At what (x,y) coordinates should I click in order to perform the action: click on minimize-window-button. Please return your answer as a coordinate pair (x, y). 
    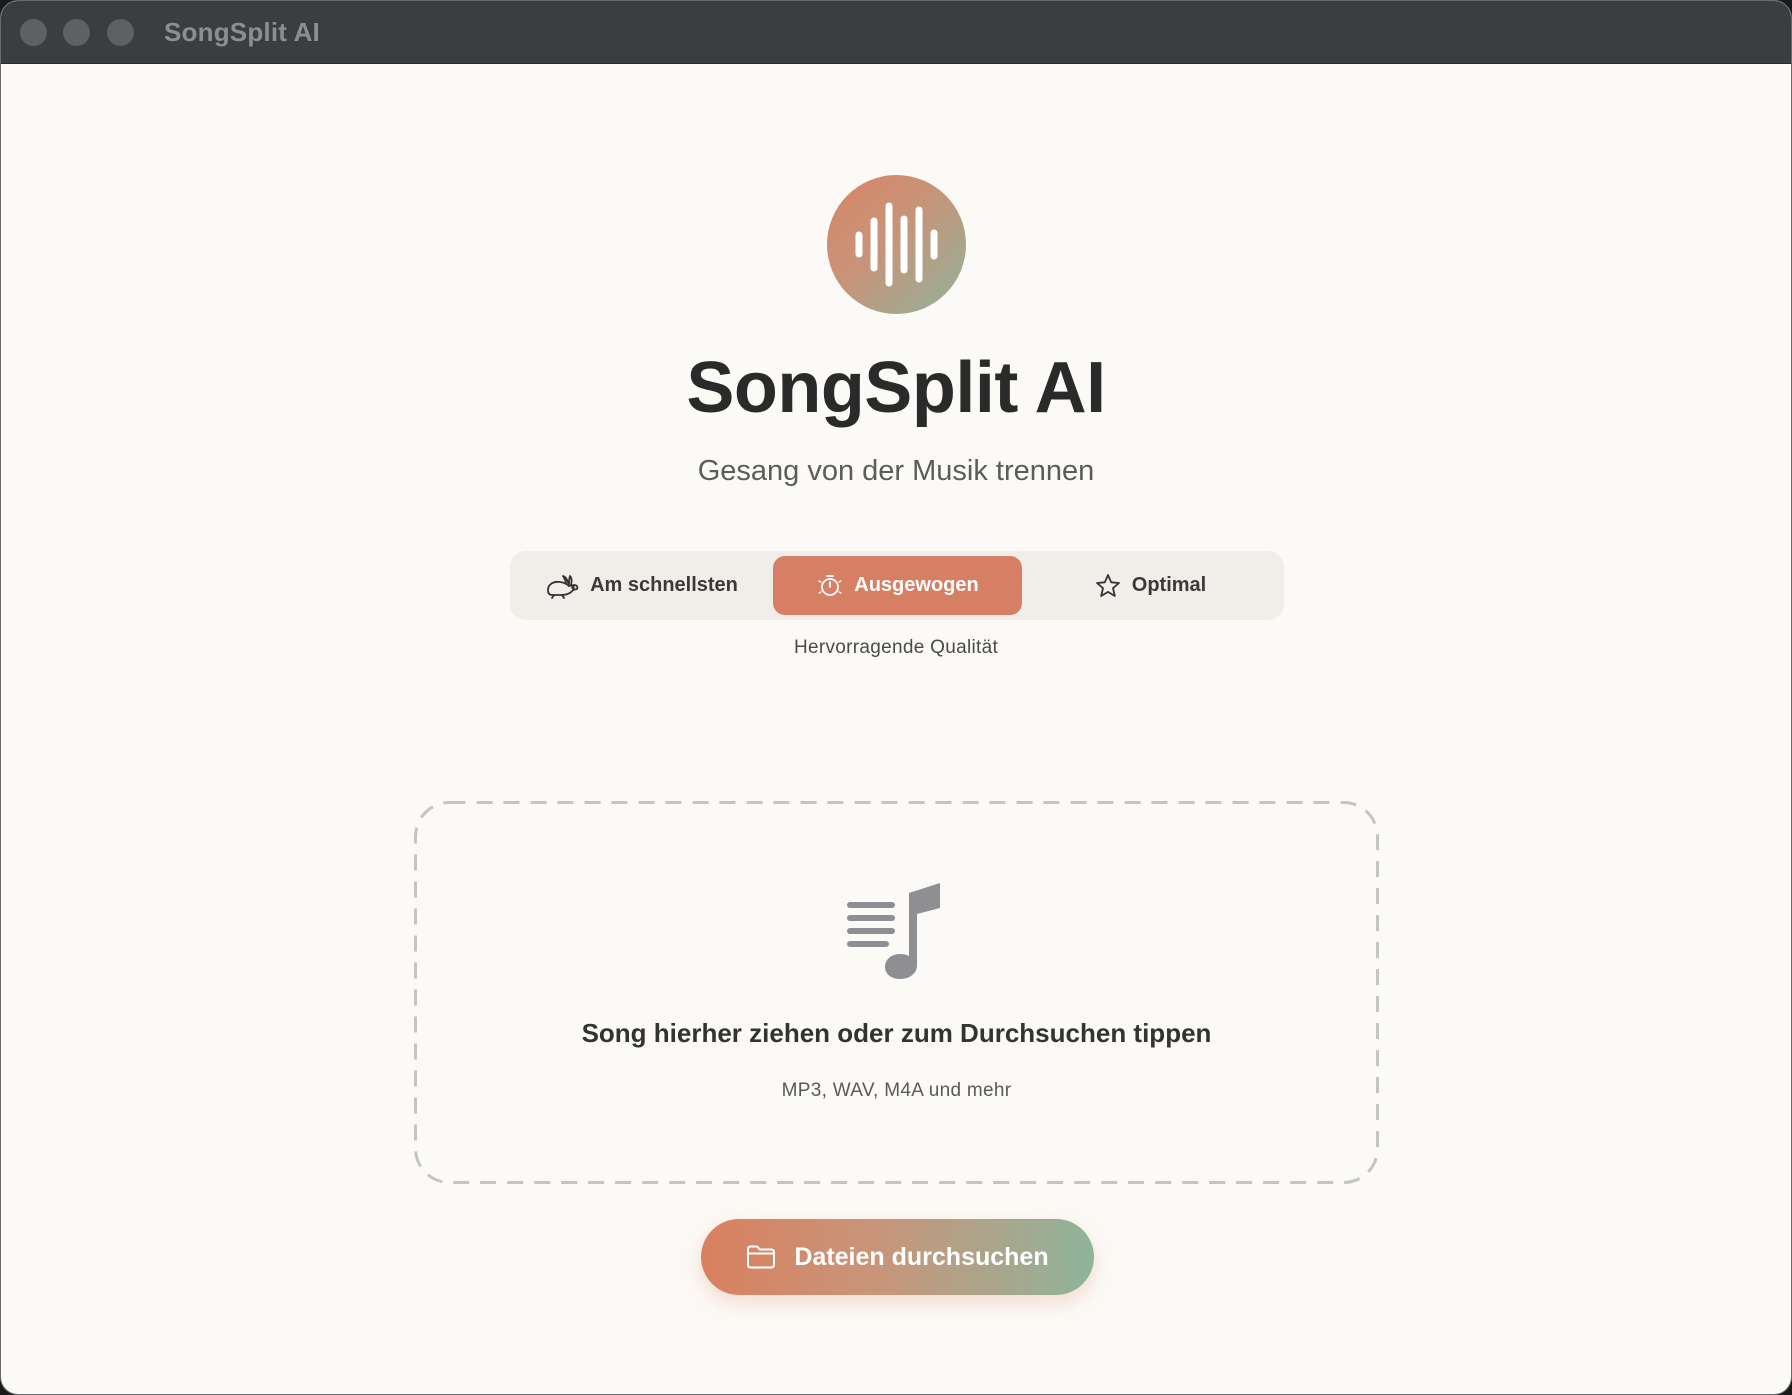
    Looking at the image, I should click on (76, 32).